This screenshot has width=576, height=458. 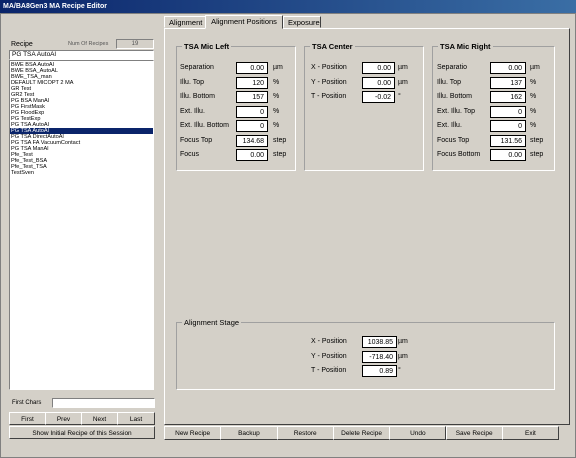 I want to click on tsa-mic-right-separatio-field: 0.00, so click(x=508, y=68).